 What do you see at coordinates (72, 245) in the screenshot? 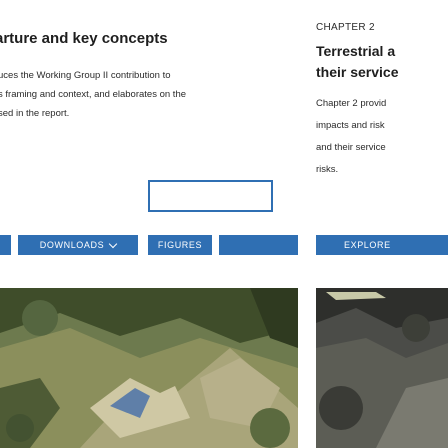
I see `downloads-label: DOWNLOADS` at bounding box center [72, 245].